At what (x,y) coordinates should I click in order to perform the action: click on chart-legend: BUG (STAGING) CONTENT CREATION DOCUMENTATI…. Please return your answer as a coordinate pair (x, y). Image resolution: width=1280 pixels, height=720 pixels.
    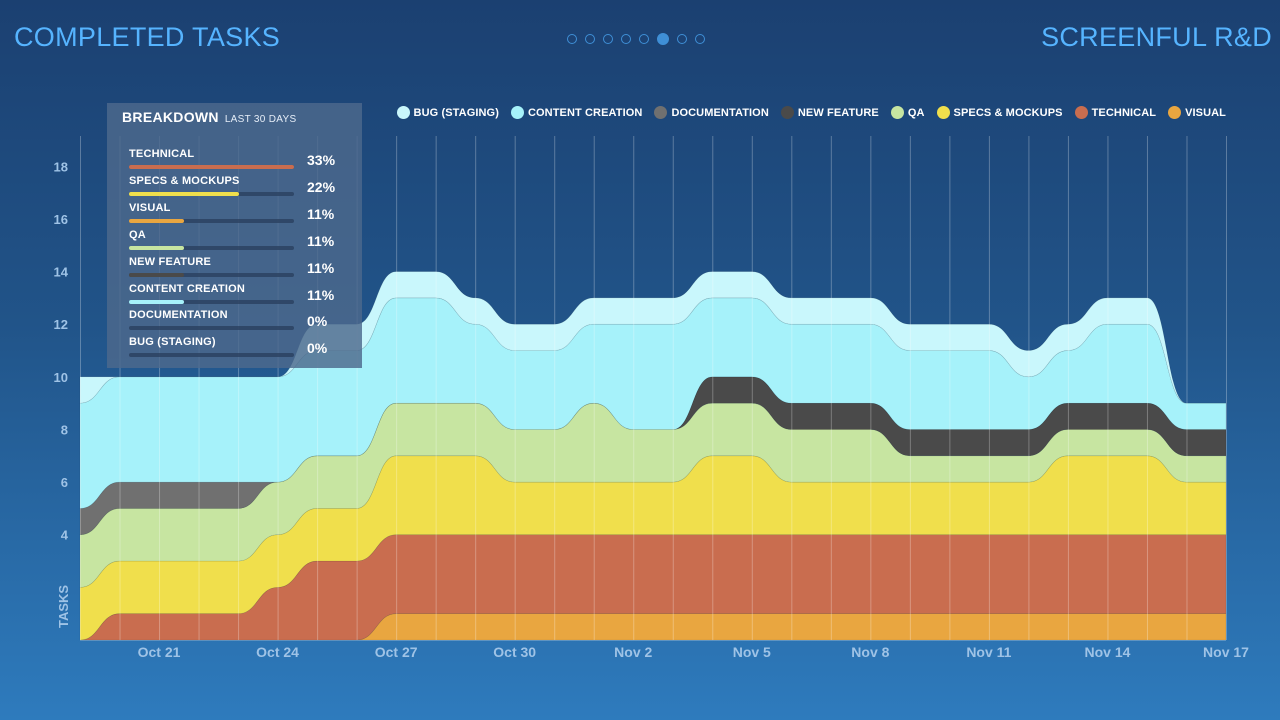
    Looking at the image, I should click on (811, 112).